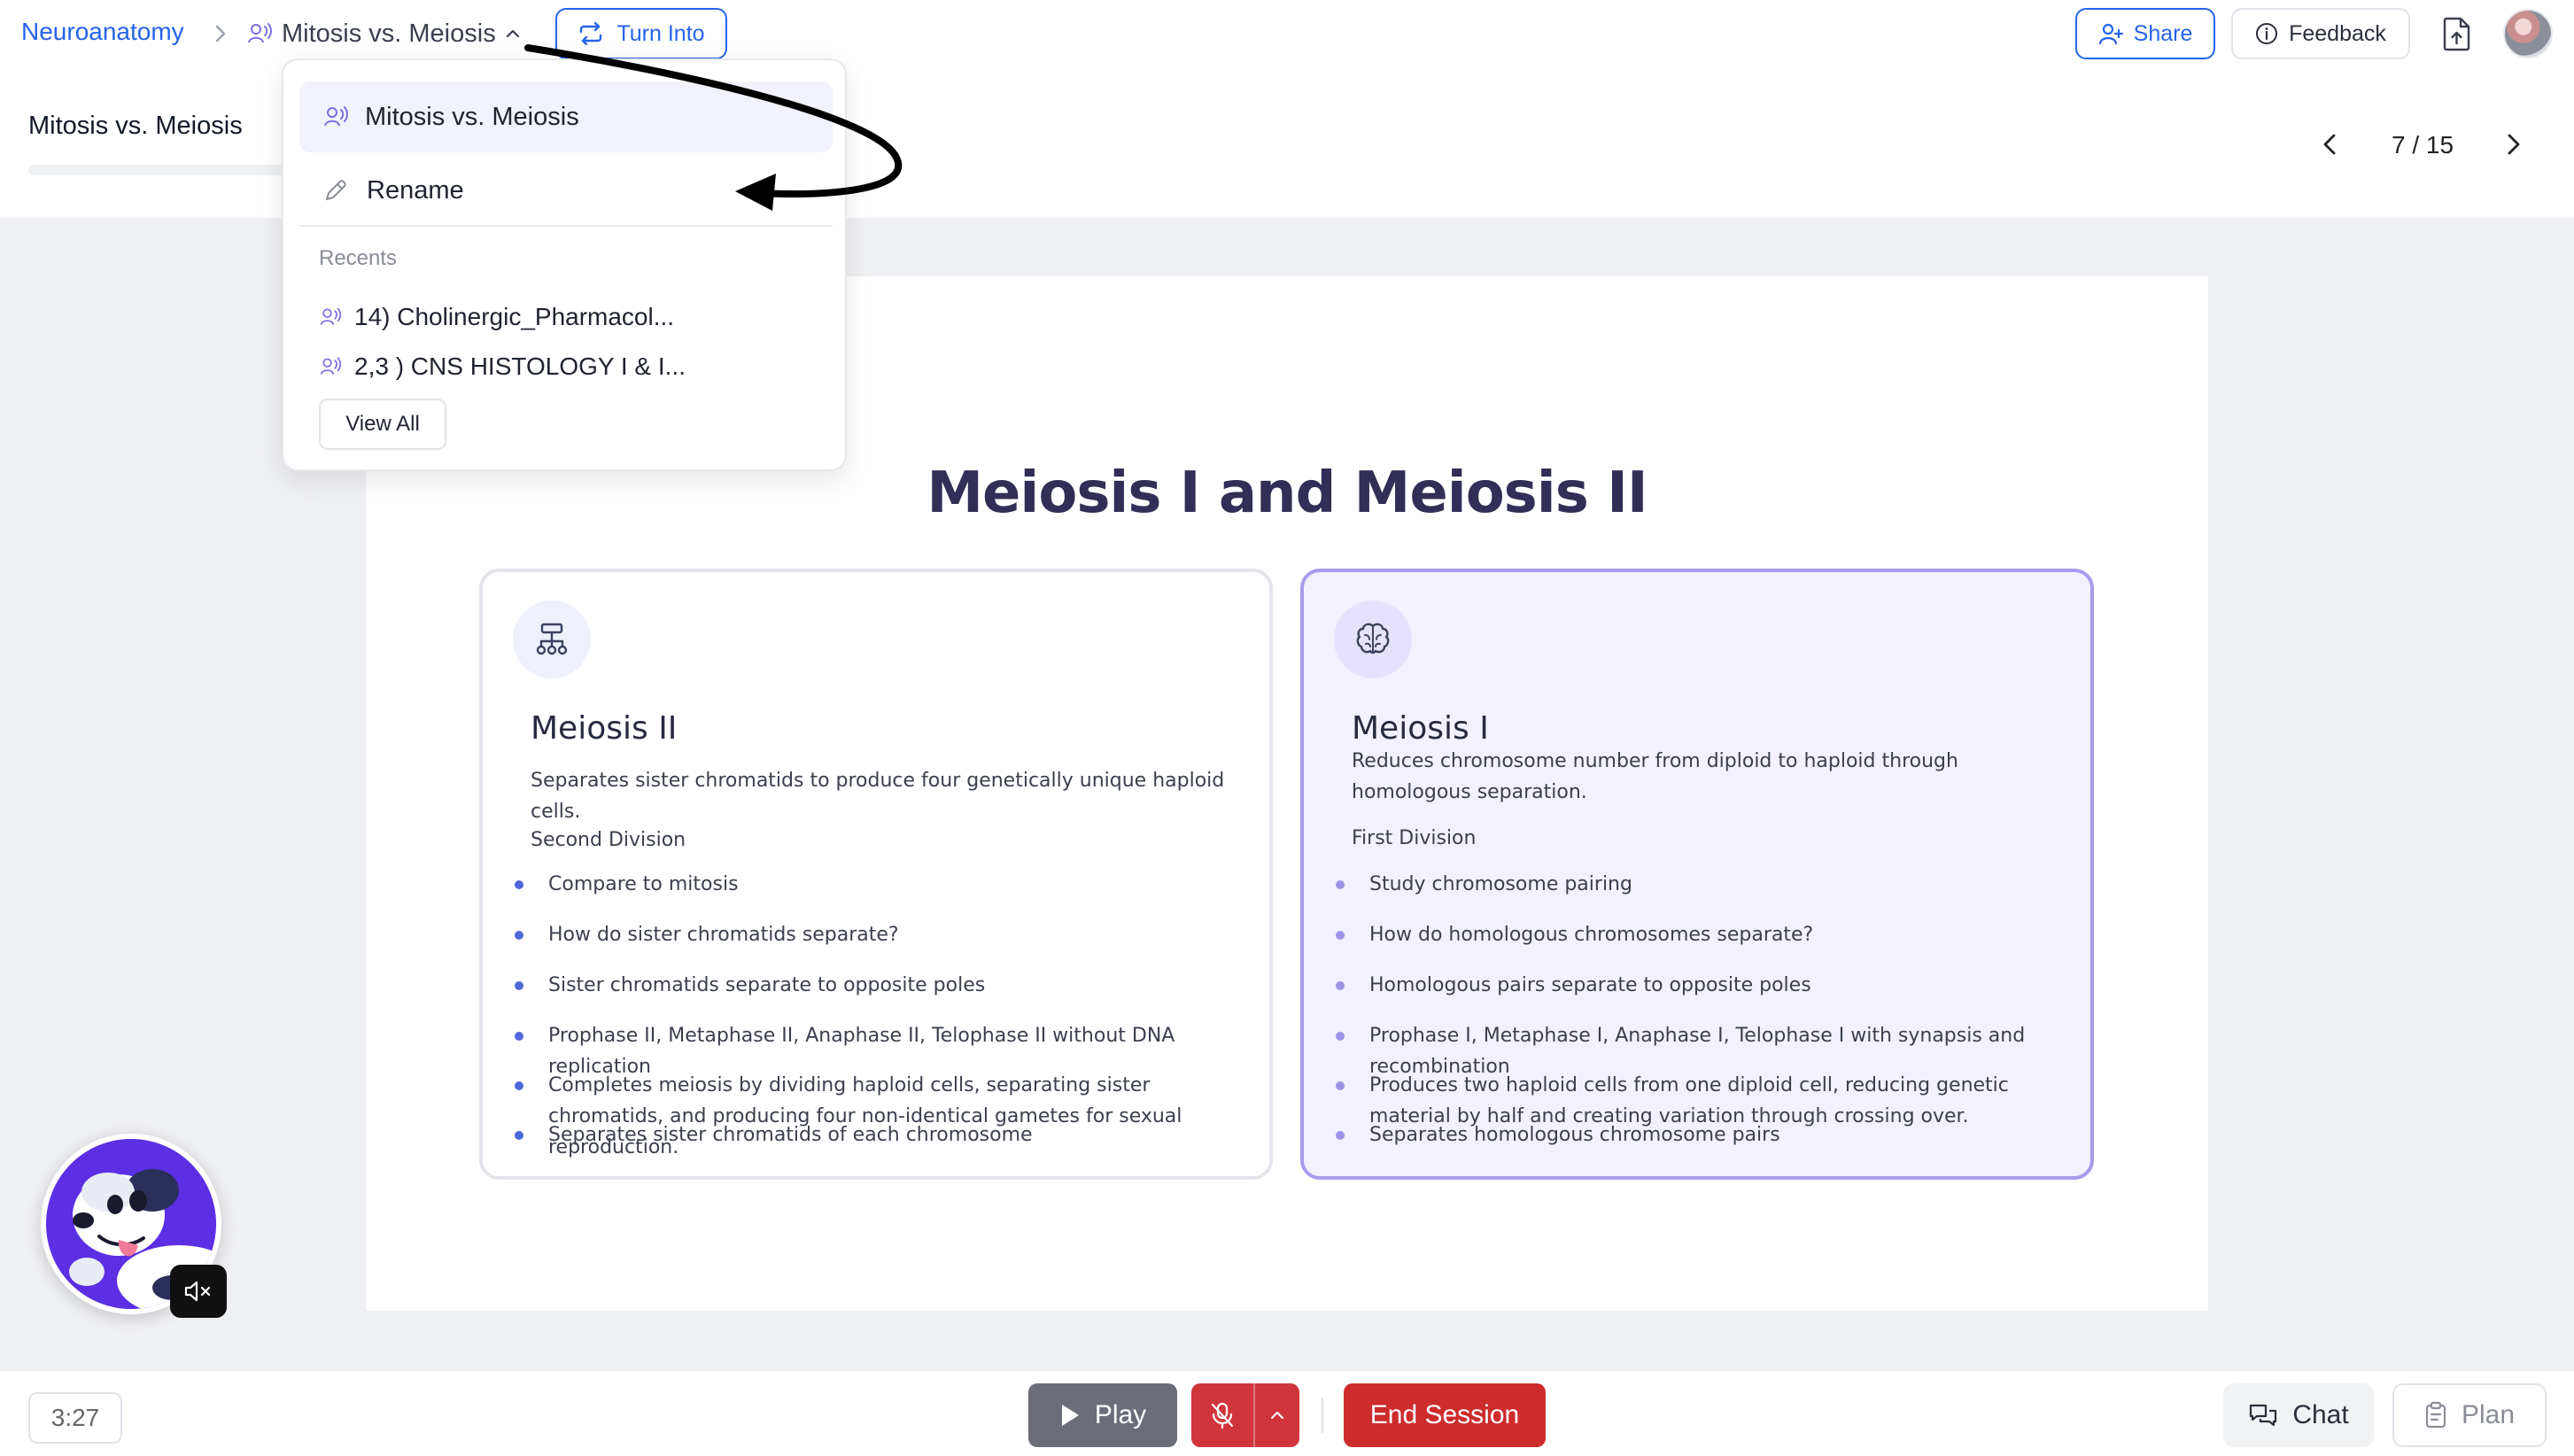  I want to click on rename-label: Rename, so click(415, 190).